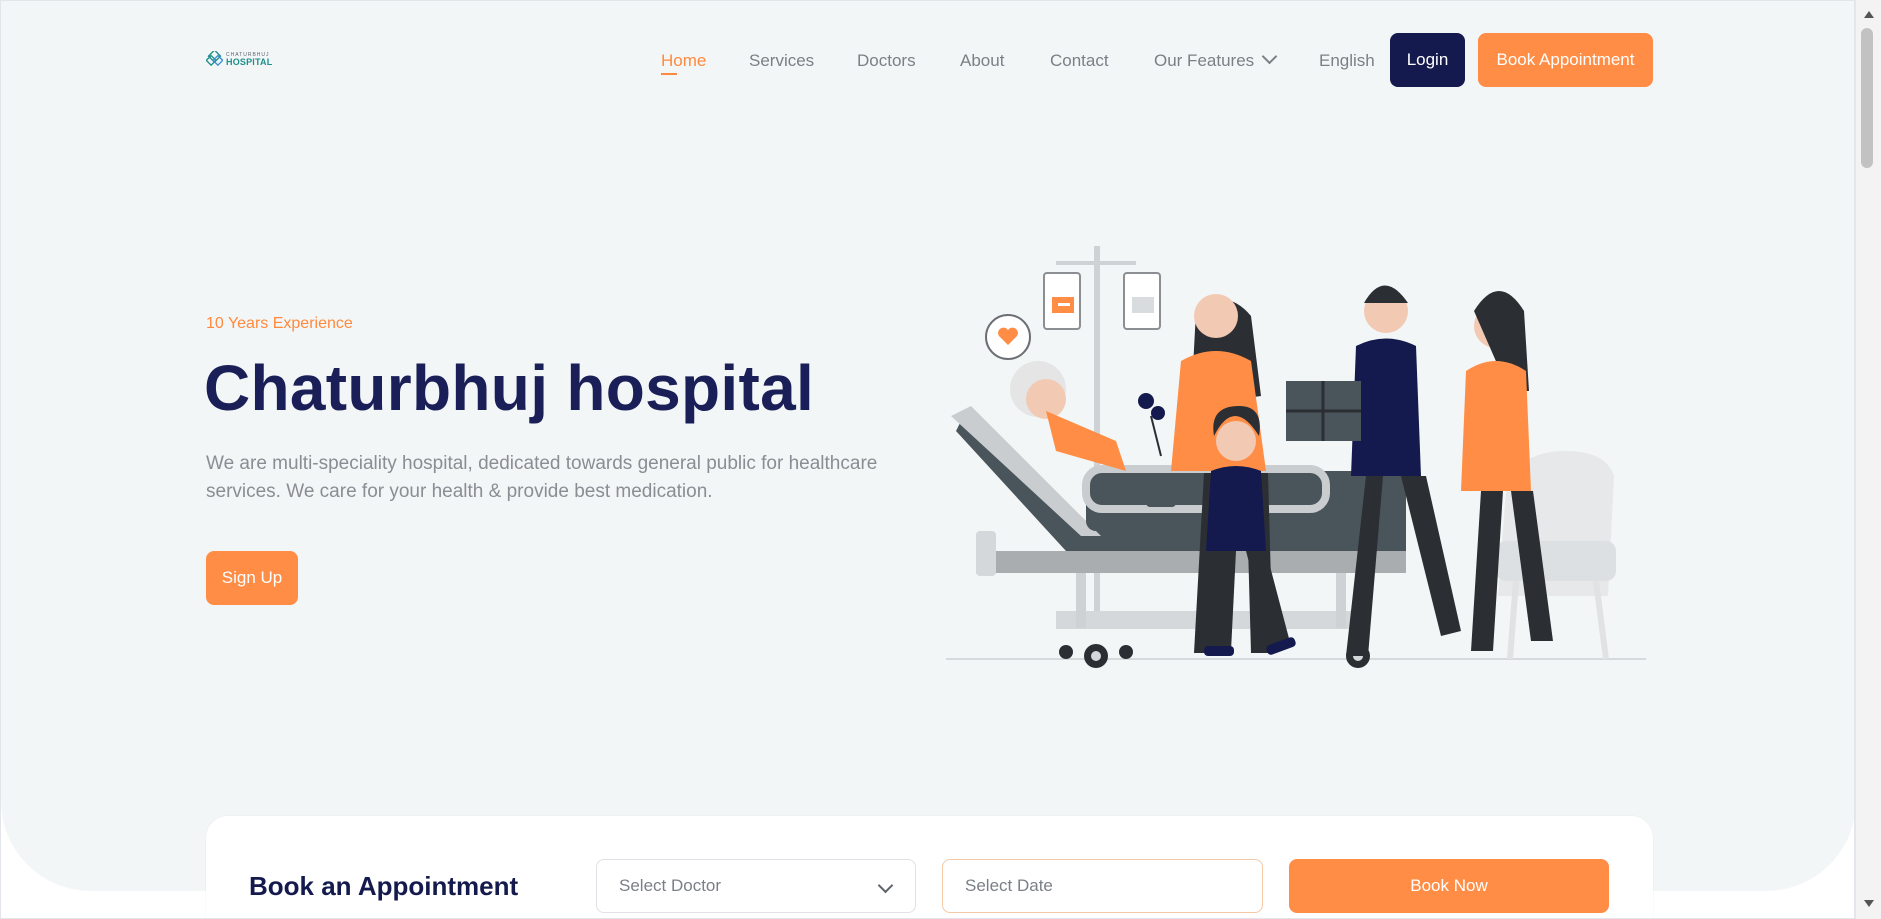  Describe the element at coordinates (279, 323) in the screenshot. I see `hero-eyebrow: 10 Years Experience` at that location.